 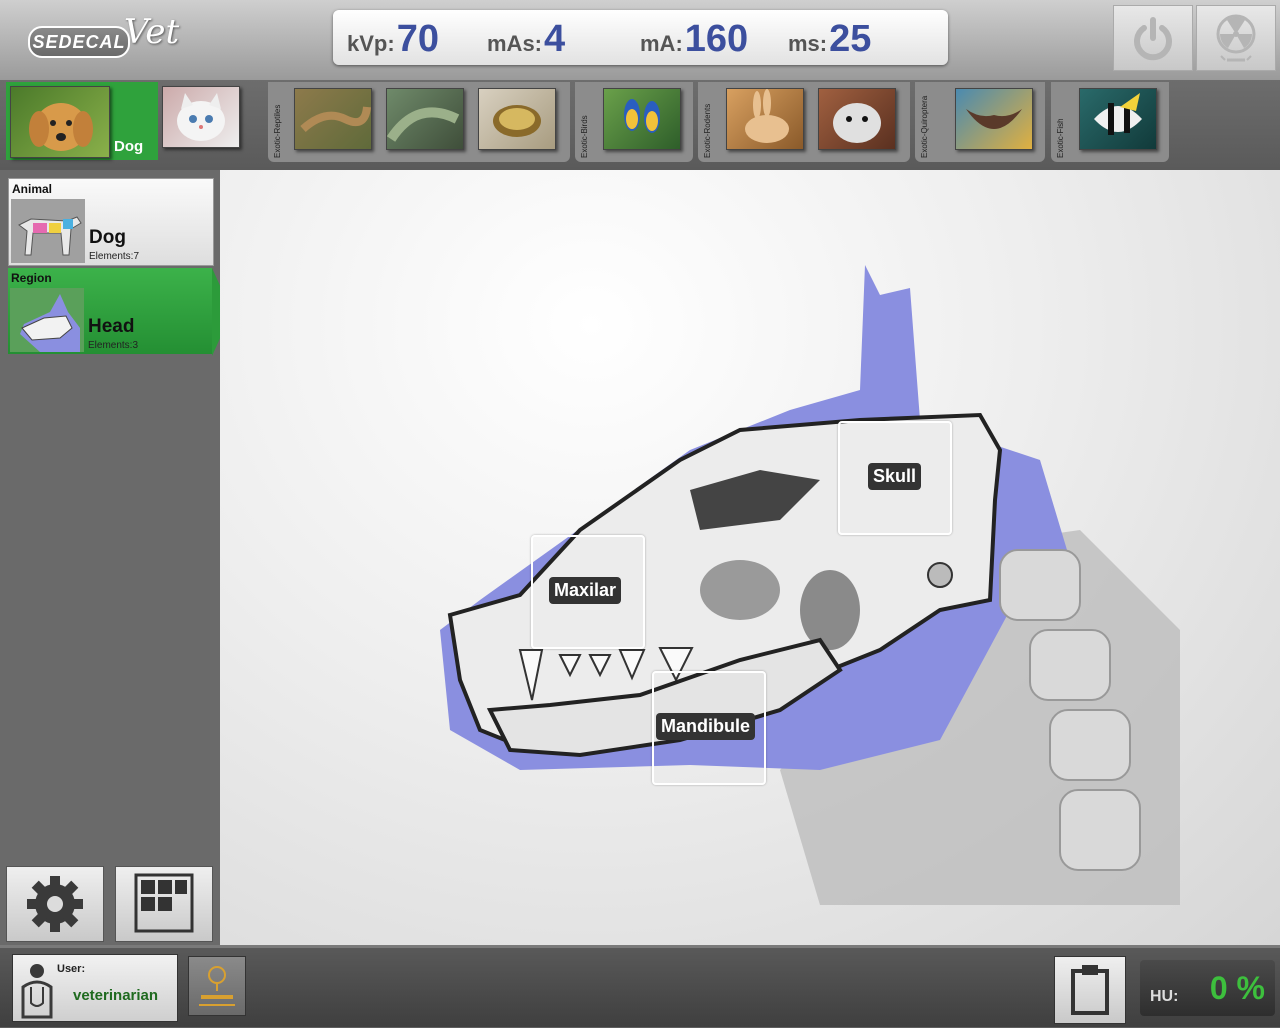 I want to click on region-skull-label: Skull, so click(x=895, y=476).